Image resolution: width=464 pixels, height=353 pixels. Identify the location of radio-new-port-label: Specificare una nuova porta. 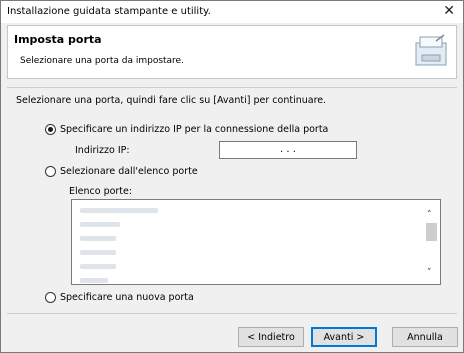
(127, 297).